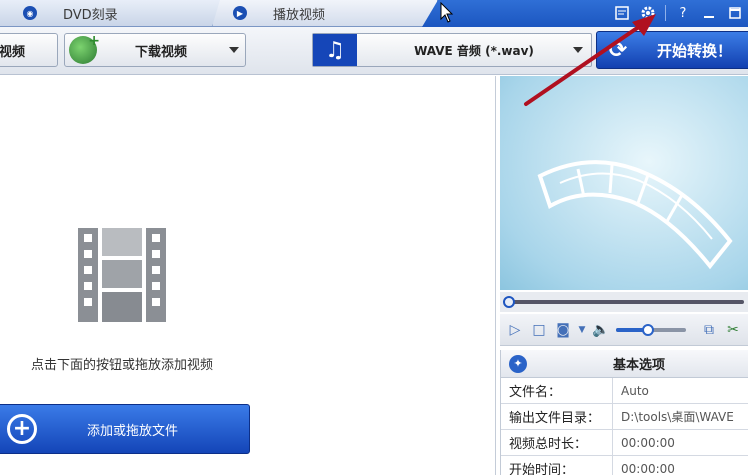 The width and height of the screenshot is (748, 475). I want to click on options-title: 基本选项, so click(639, 365).